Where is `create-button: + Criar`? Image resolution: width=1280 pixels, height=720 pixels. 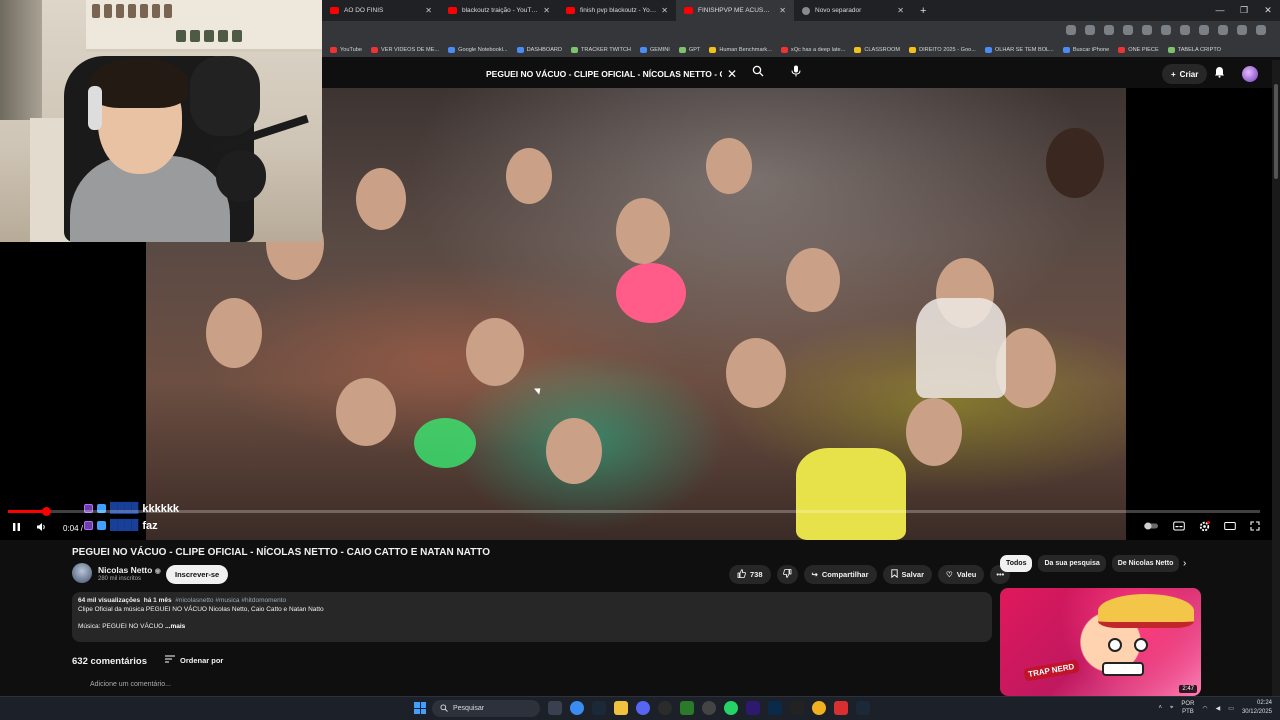
create-button: + Criar is located at coordinates (1185, 74).